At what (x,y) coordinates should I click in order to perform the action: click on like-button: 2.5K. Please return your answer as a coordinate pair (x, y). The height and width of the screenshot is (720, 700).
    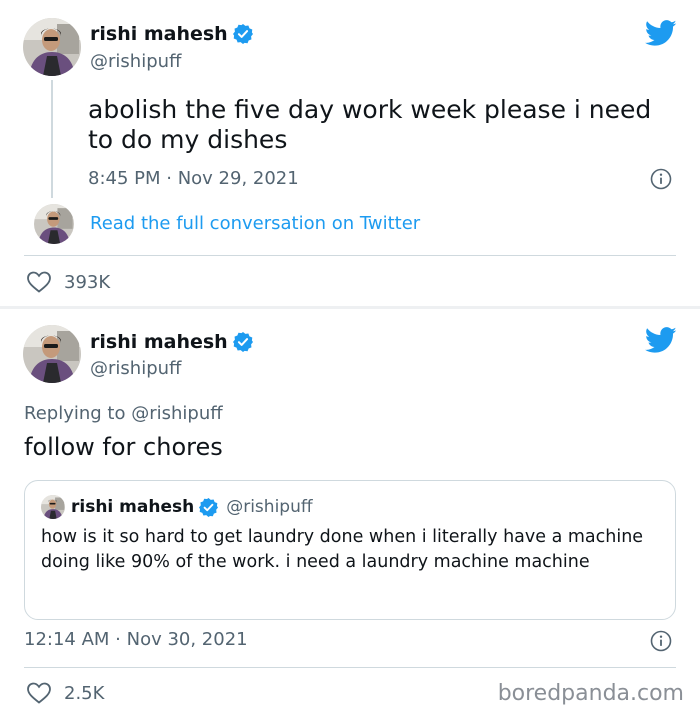
    Looking at the image, I should click on (65, 693).